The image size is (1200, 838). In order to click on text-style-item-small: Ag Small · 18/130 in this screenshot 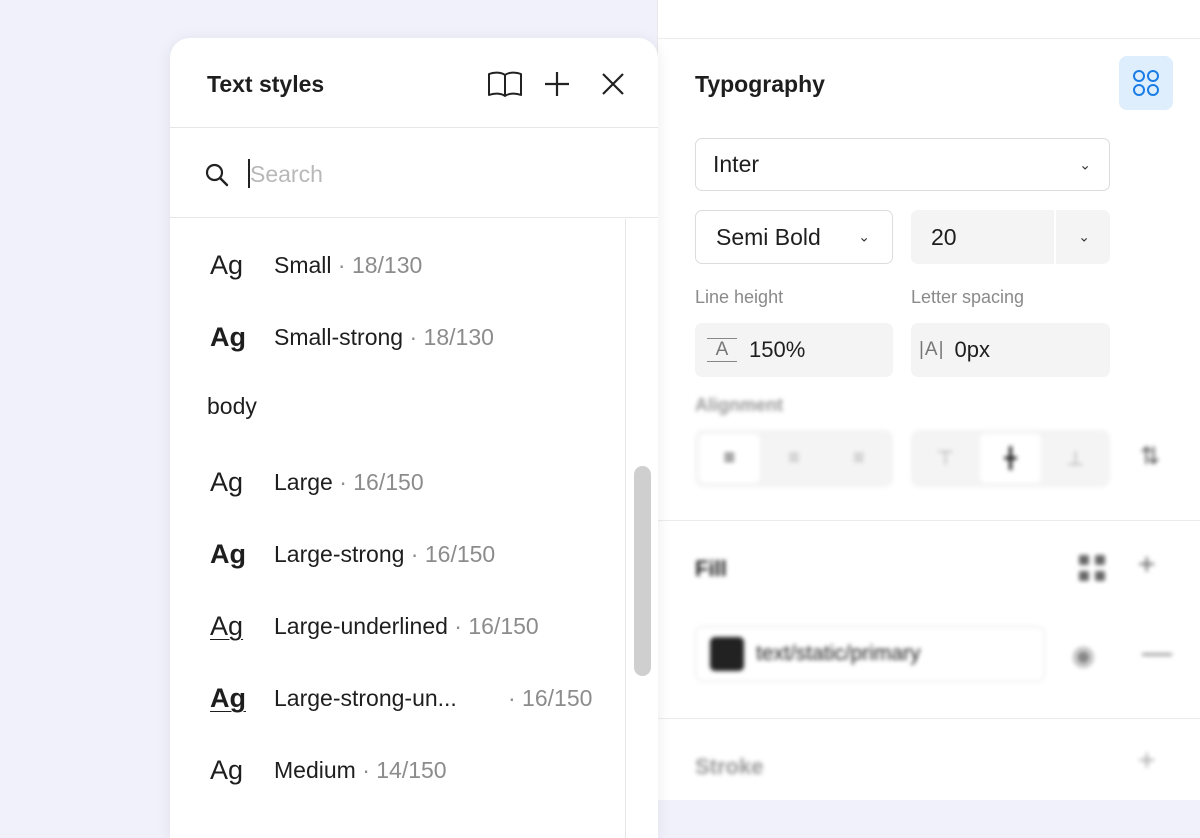, I will do `click(397, 265)`.